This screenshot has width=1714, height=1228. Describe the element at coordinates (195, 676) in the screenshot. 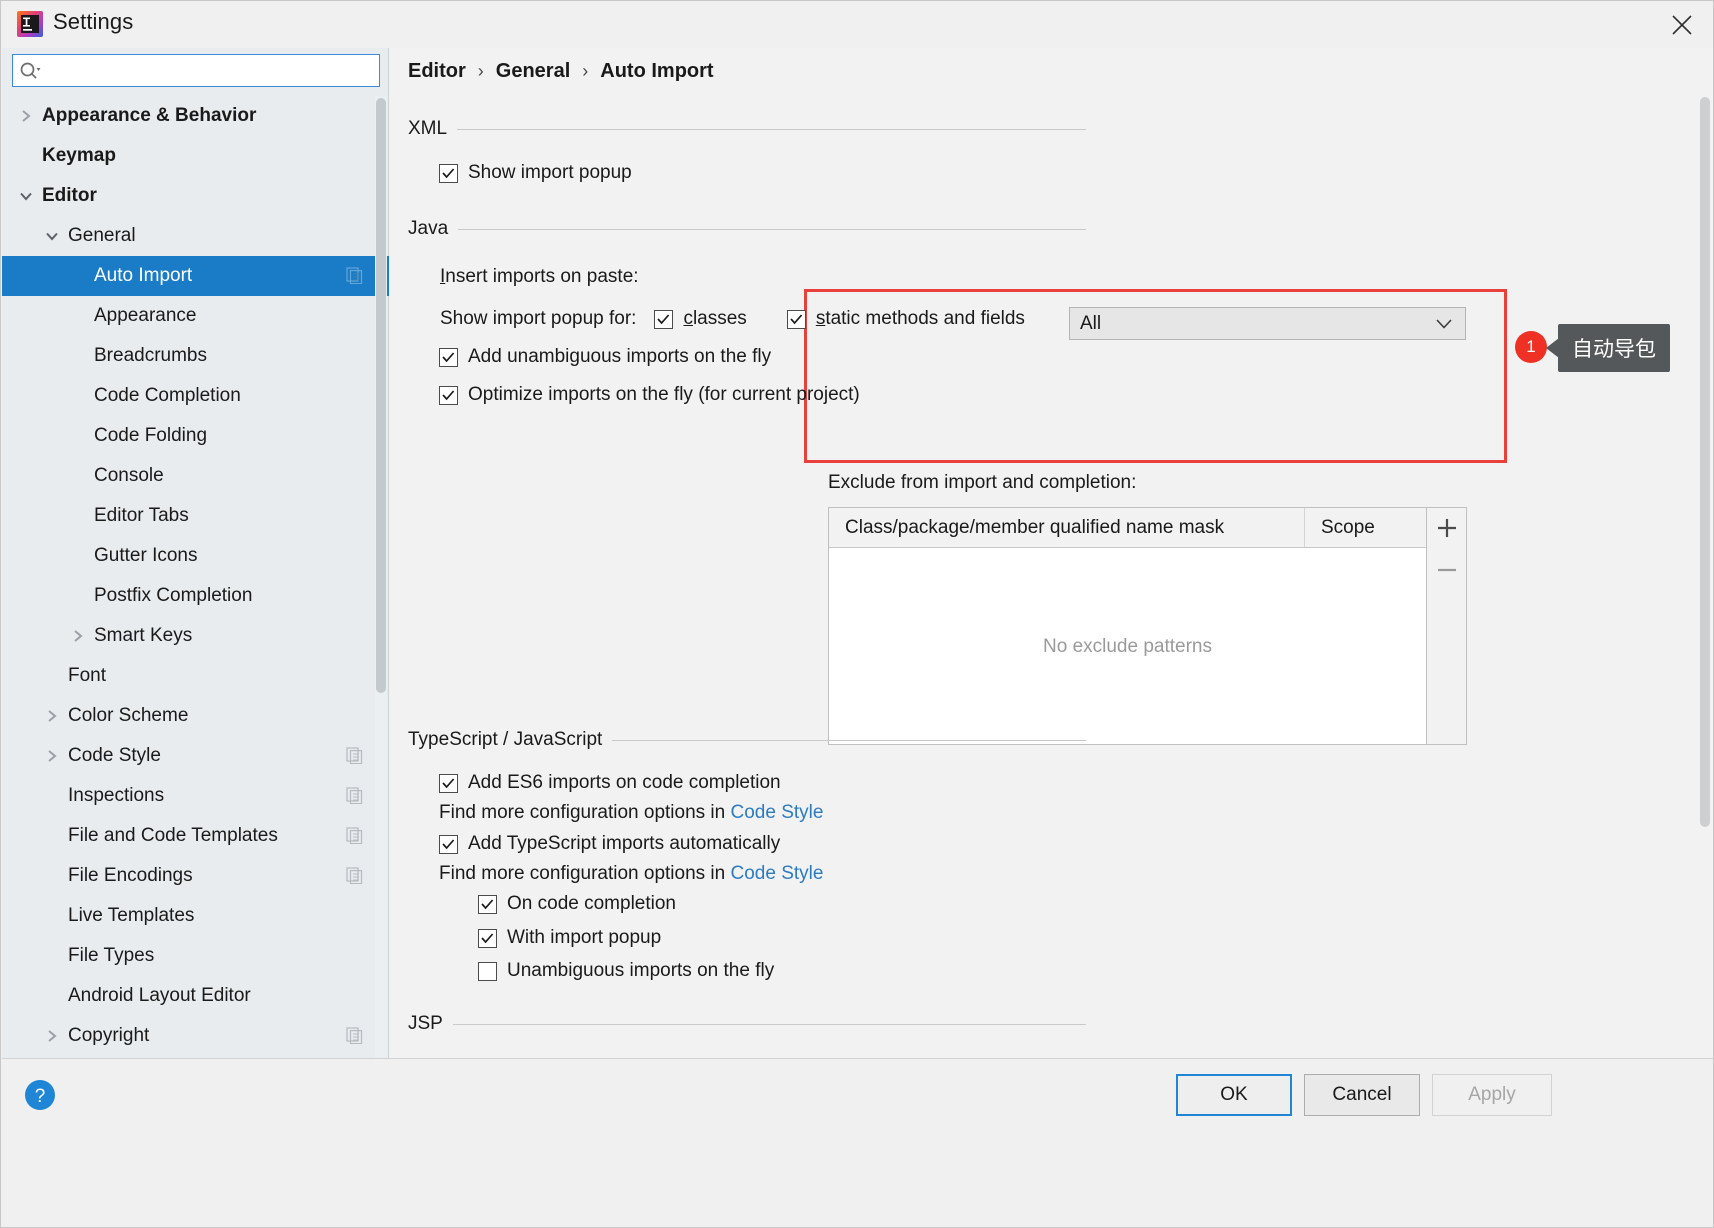

I see `sidebar-item-font: Font` at that location.